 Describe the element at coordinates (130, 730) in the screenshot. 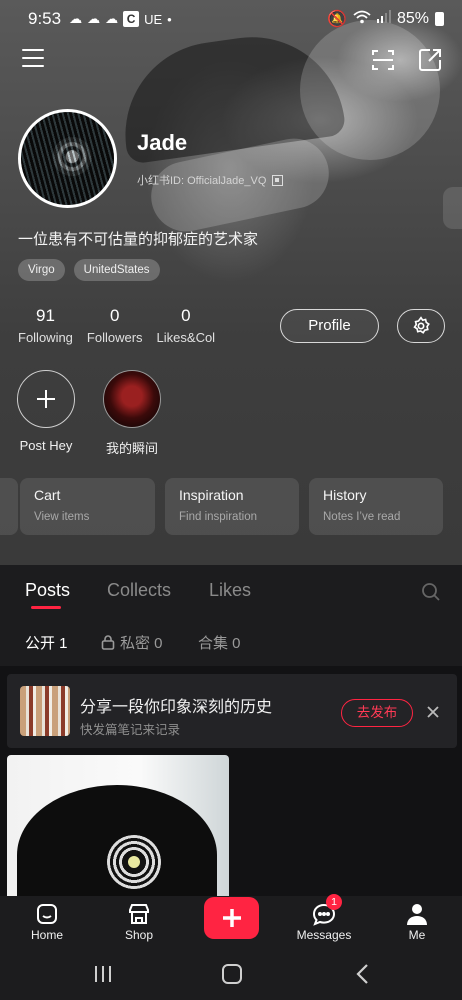

I see `banner-subtitle: 快发篇笔记来记录` at that location.